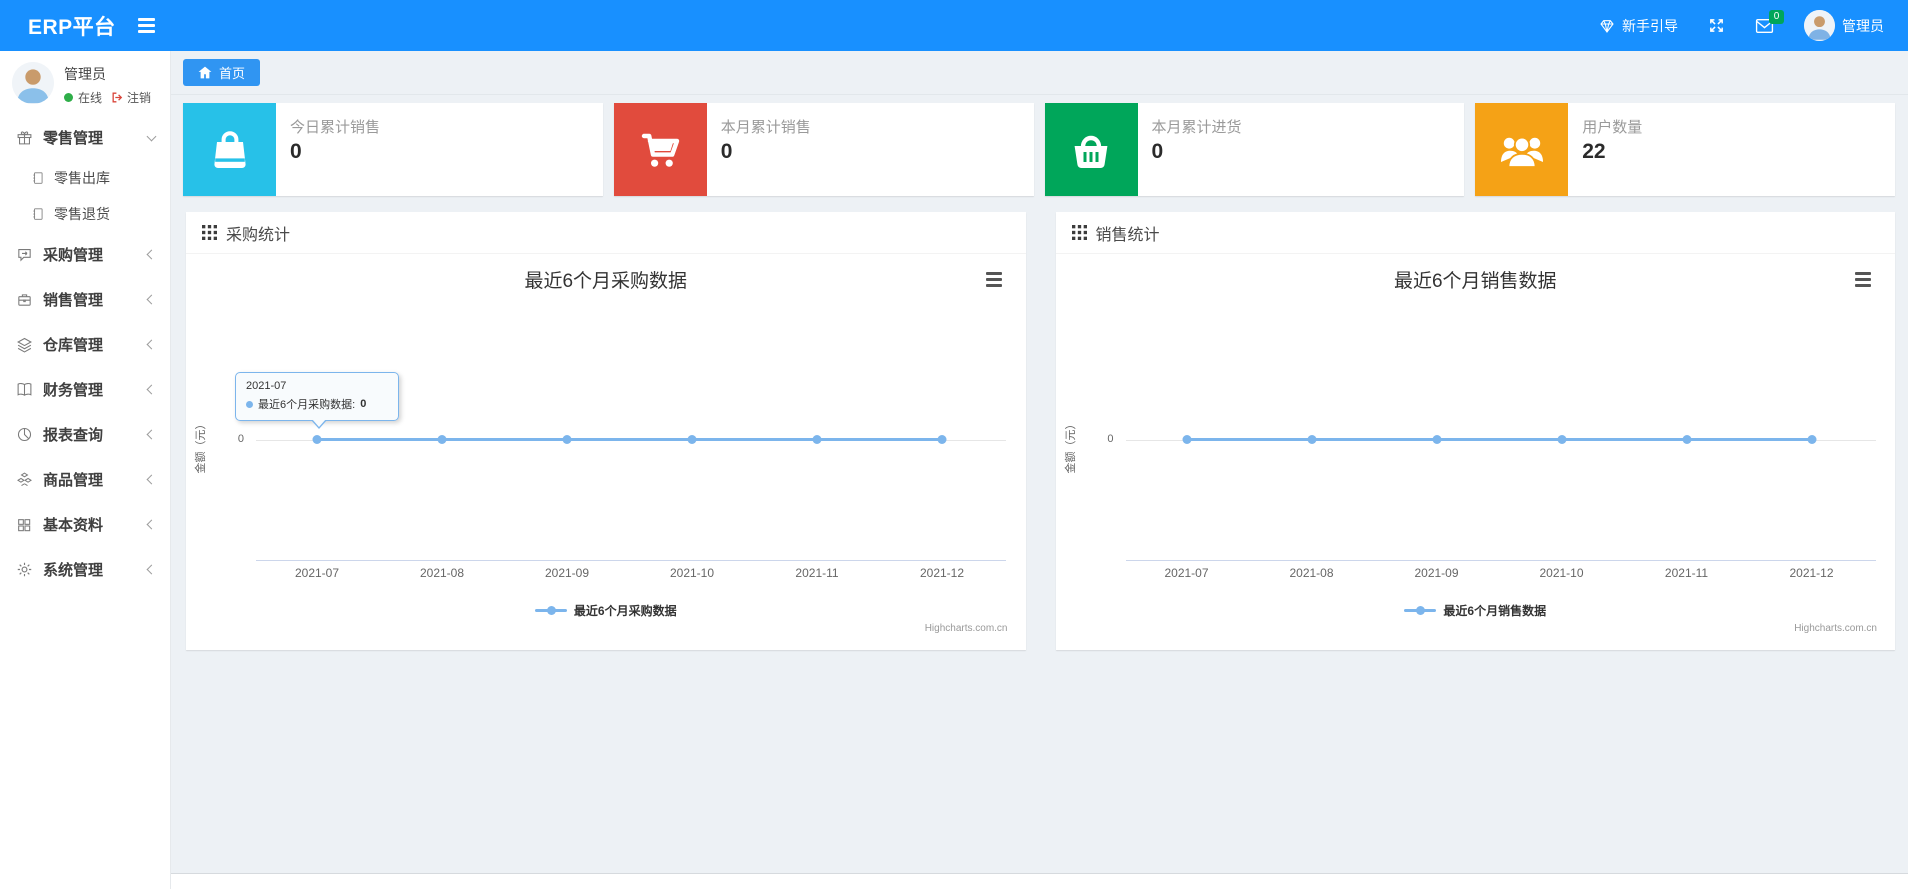 The image size is (1908, 889). What do you see at coordinates (1522, 149) in the screenshot?
I see `users-icon` at bounding box center [1522, 149].